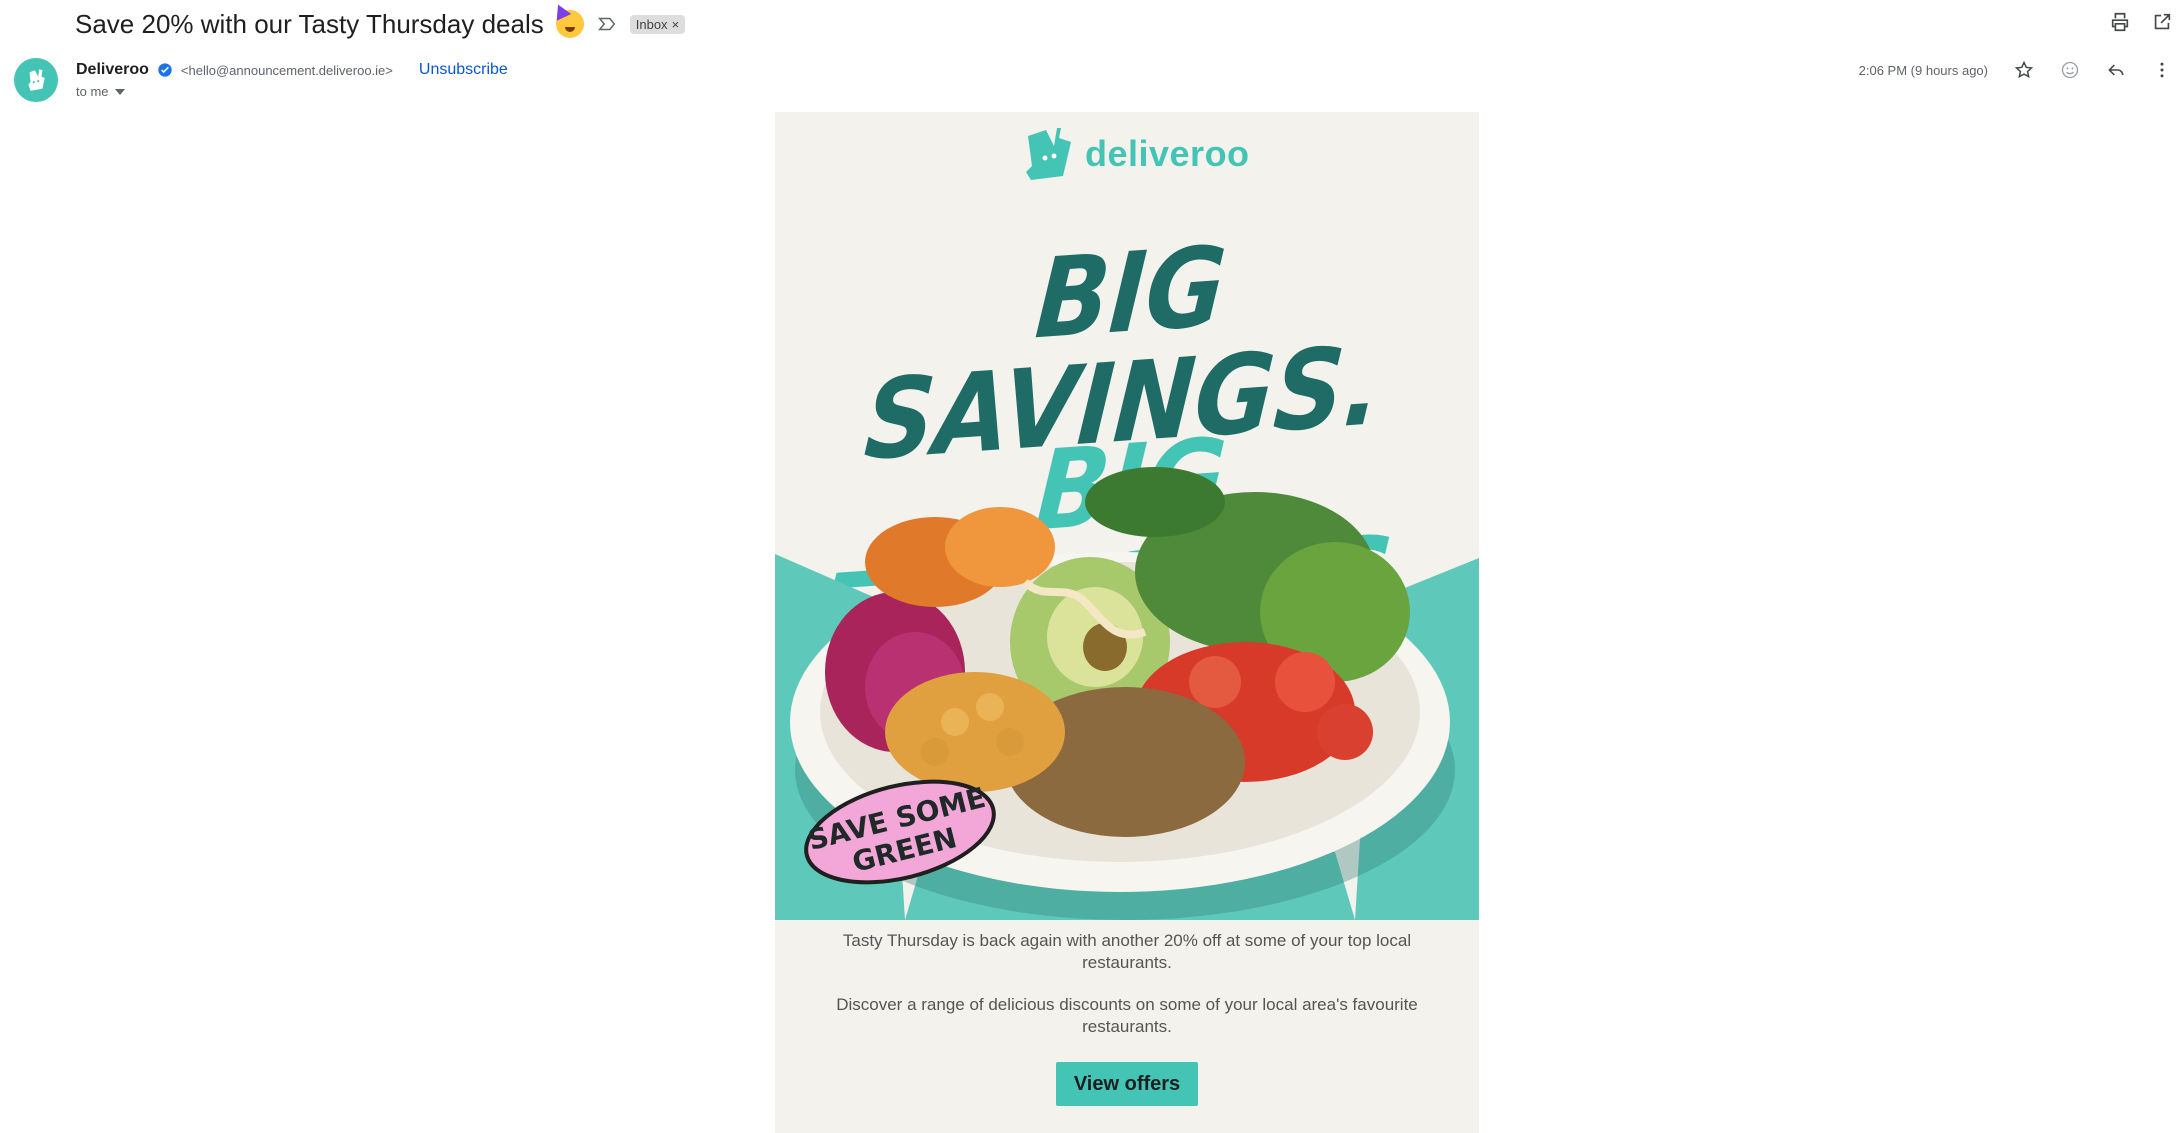 The width and height of the screenshot is (2182, 1133). I want to click on message-timestamp: 2:06 PM (9 hours ago), so click(1923, 70).